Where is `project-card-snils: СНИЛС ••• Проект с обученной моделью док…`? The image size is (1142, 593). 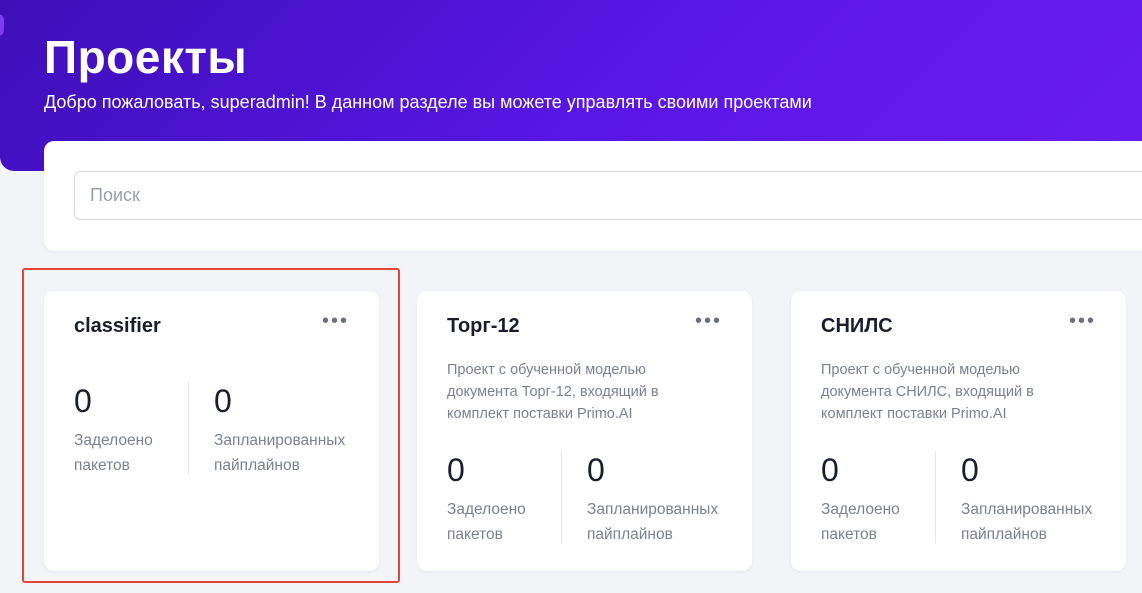
project-card-snils: СНИЛС ••• Проект с обученной моделью док… is located at coordinates (958, 431).